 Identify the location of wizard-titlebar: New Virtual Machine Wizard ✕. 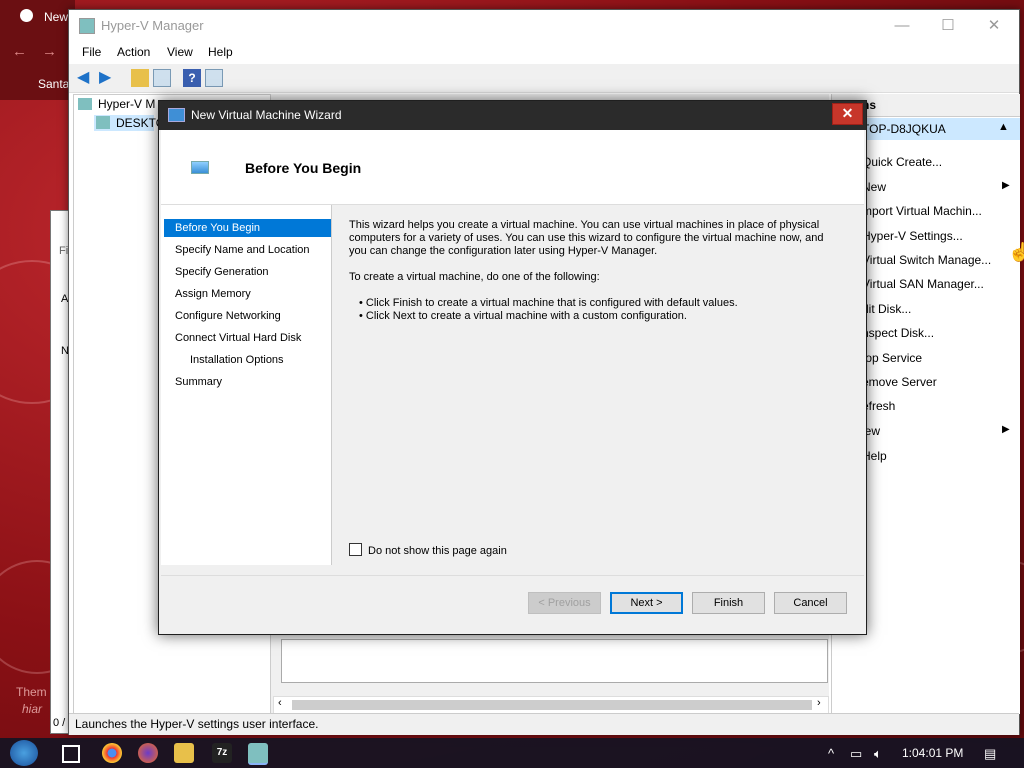
(512, 115).